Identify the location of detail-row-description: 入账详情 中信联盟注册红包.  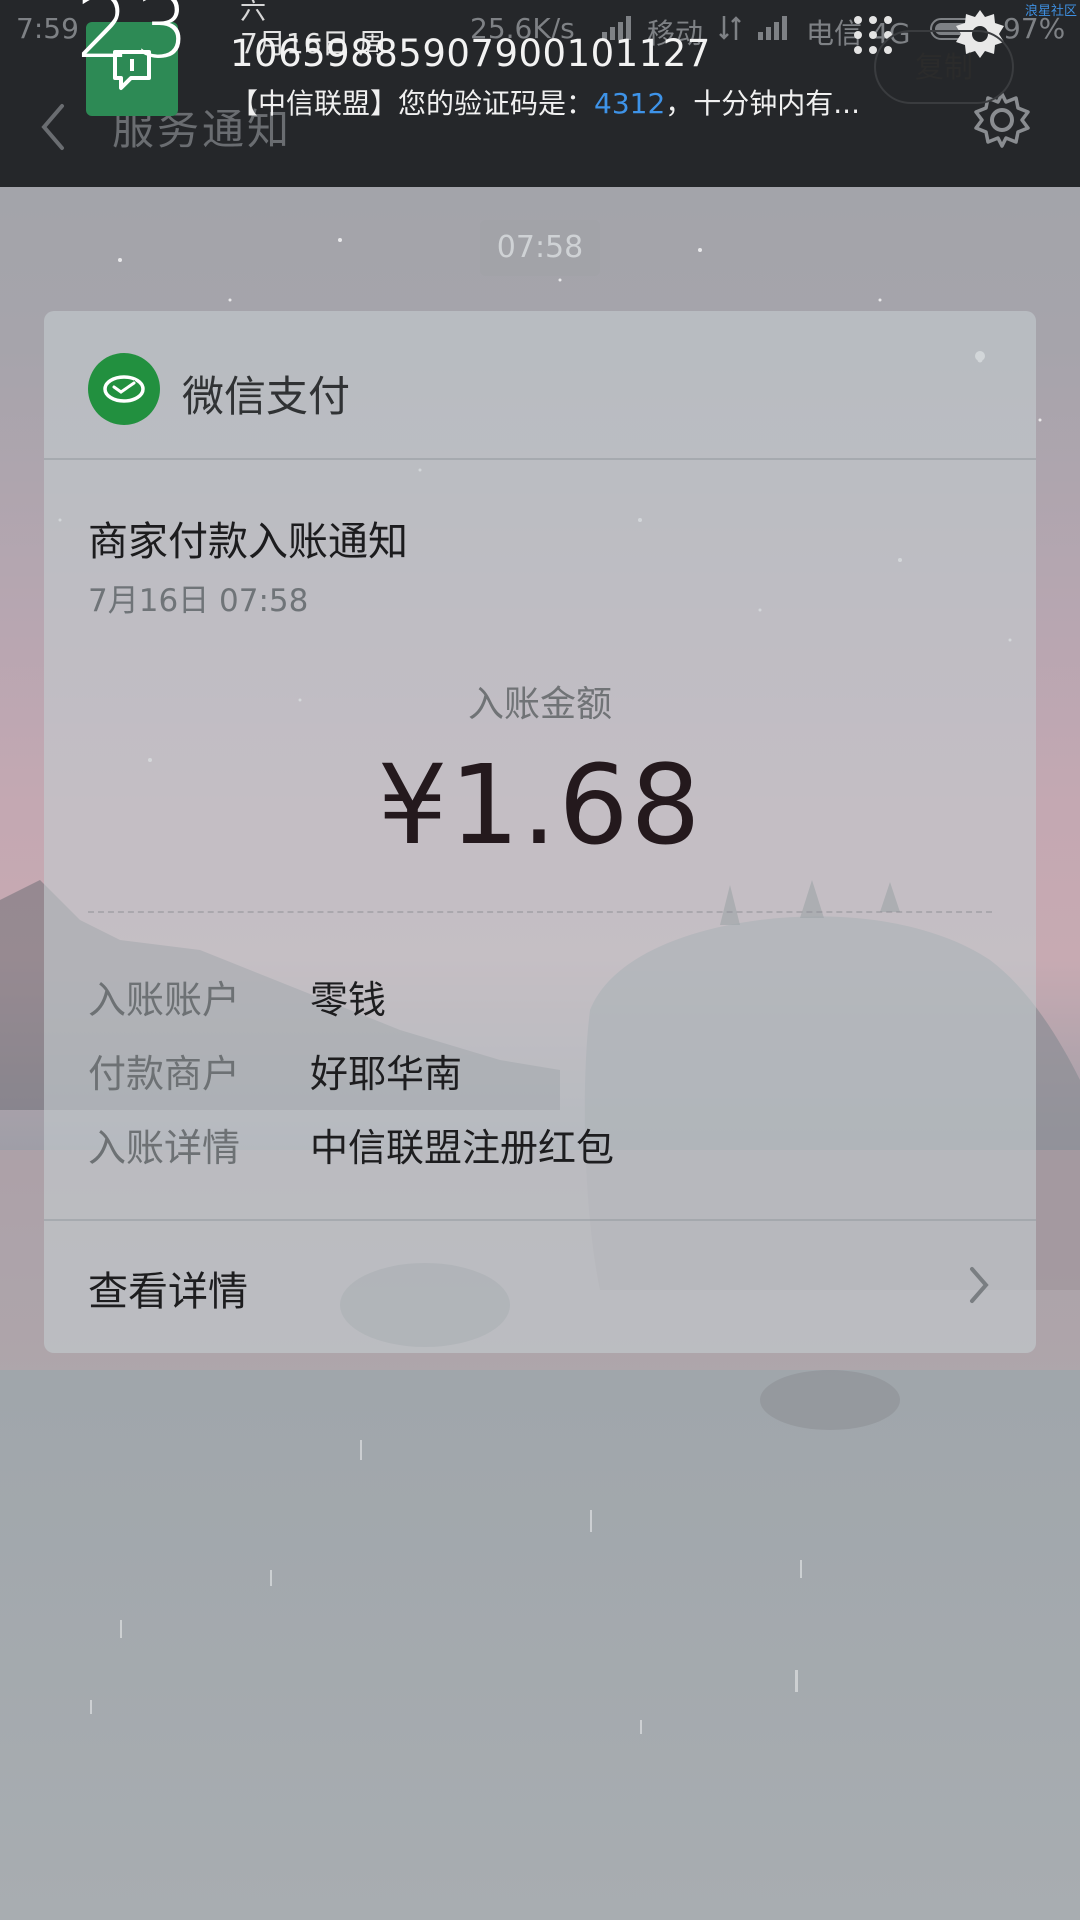
(540, 1143).